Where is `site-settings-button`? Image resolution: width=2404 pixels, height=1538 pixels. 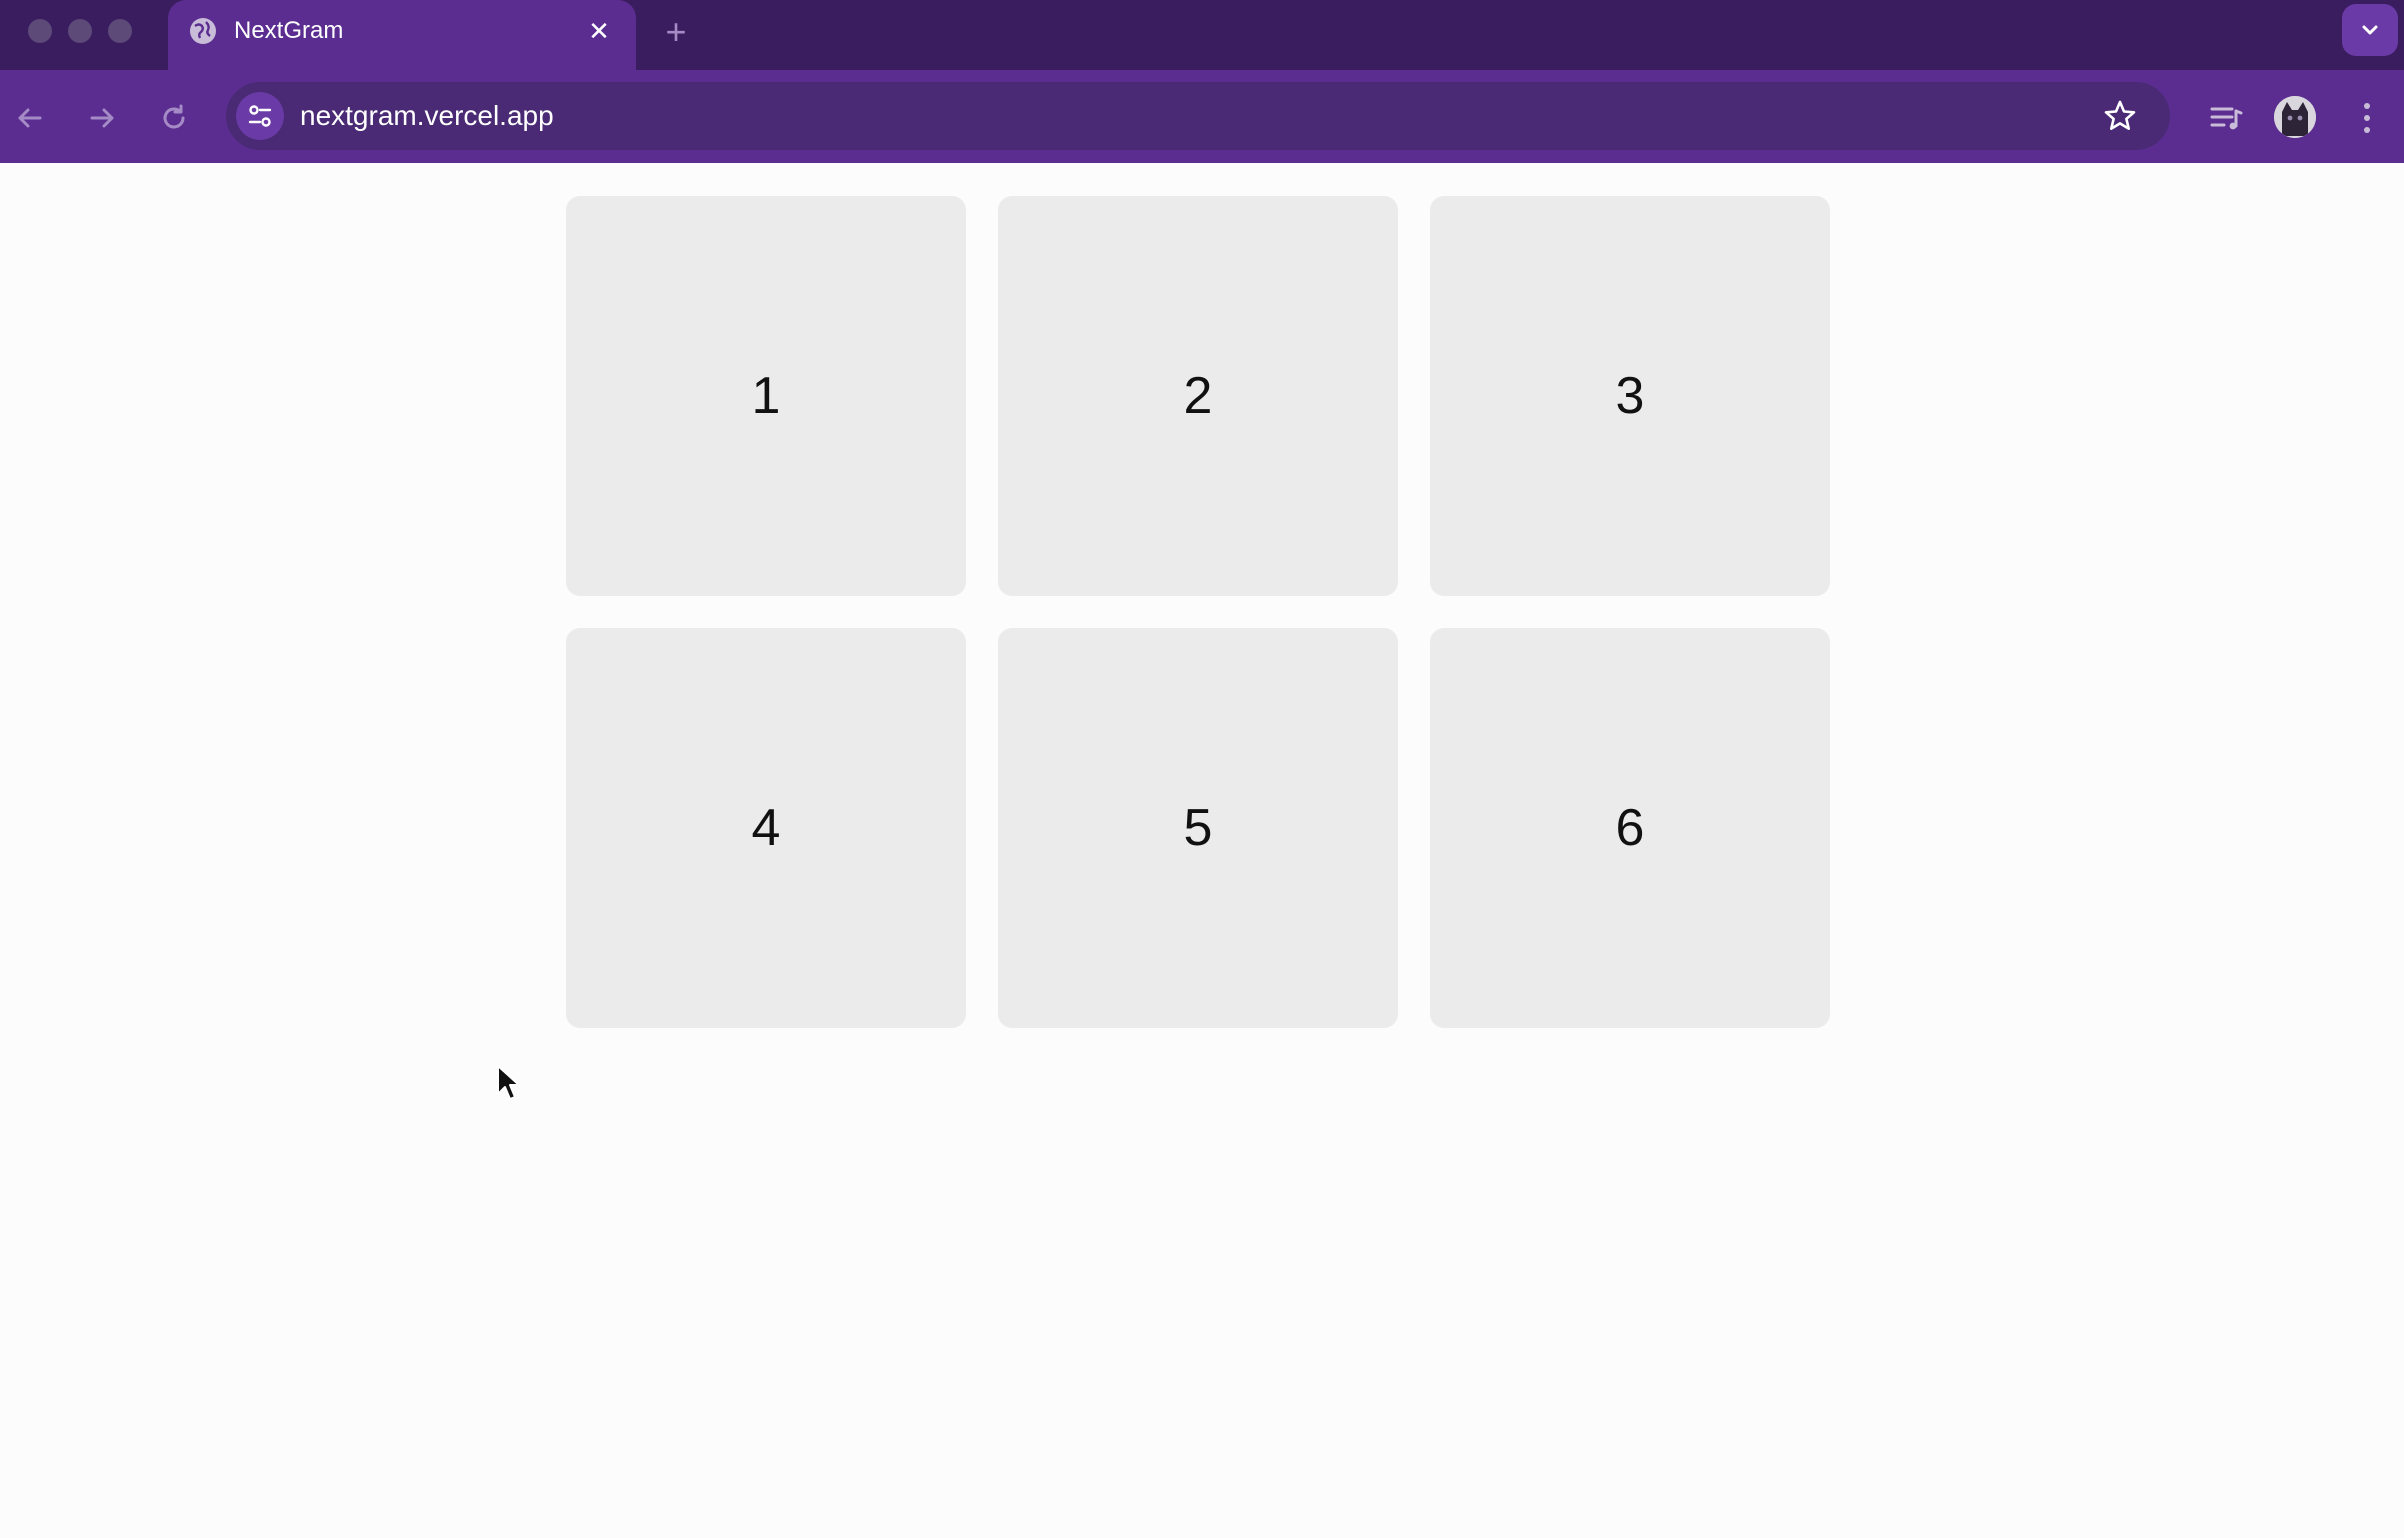
site-settings-button is located at coordinates (260, 116).